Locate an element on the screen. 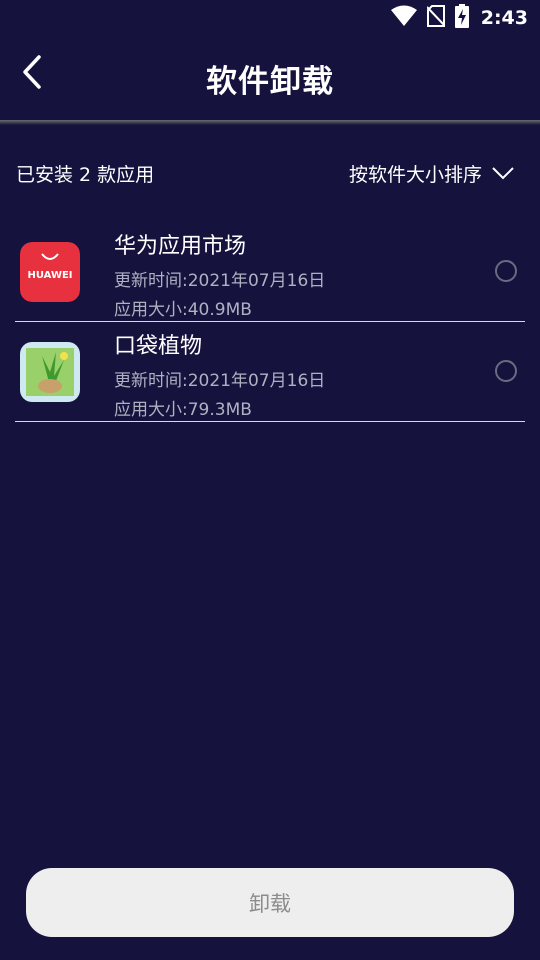 Image resolution: width=540 pixels, height=960 pixels. uninstall-button: 卸载 is located at coordinates (270, 902).